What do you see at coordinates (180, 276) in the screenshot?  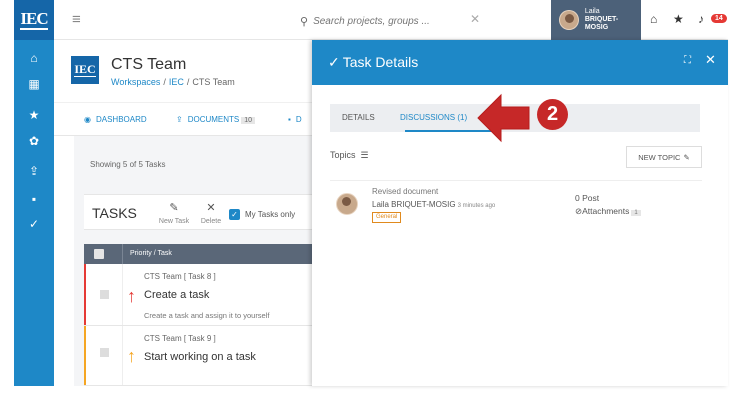 I see `task-project: CTS Team [ Task 8 ]` at bounding box center [180, 276].